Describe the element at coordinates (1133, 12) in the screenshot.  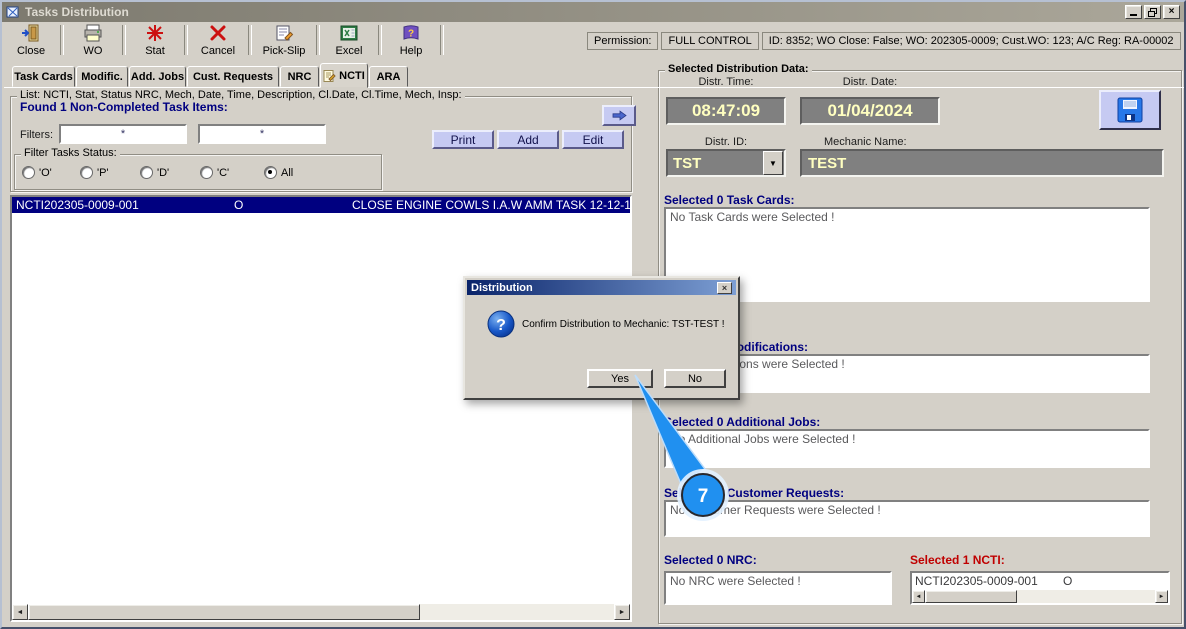
I see `minimize-button` at that location.